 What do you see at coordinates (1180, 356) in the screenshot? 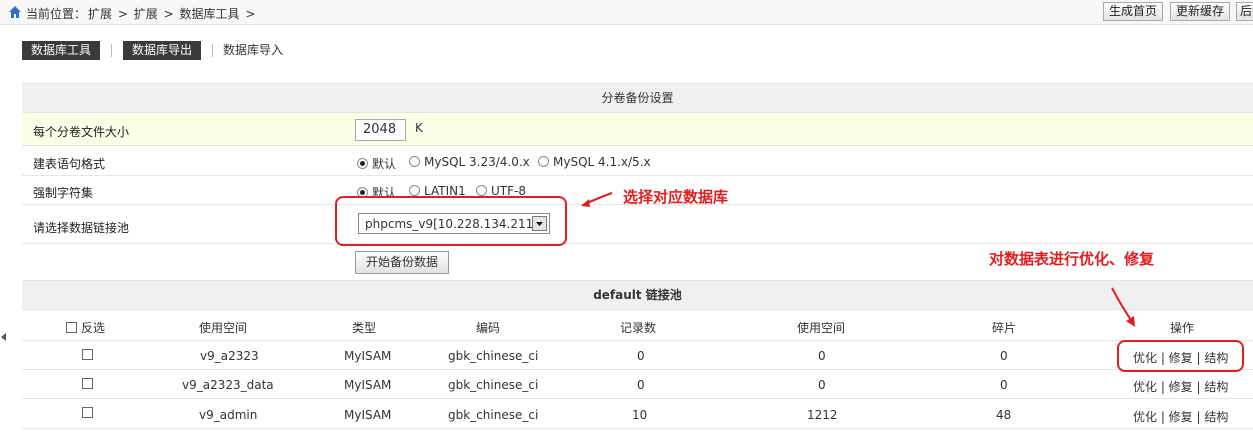
I see `annotation-box-ops` at bounding box center [1180, 356].